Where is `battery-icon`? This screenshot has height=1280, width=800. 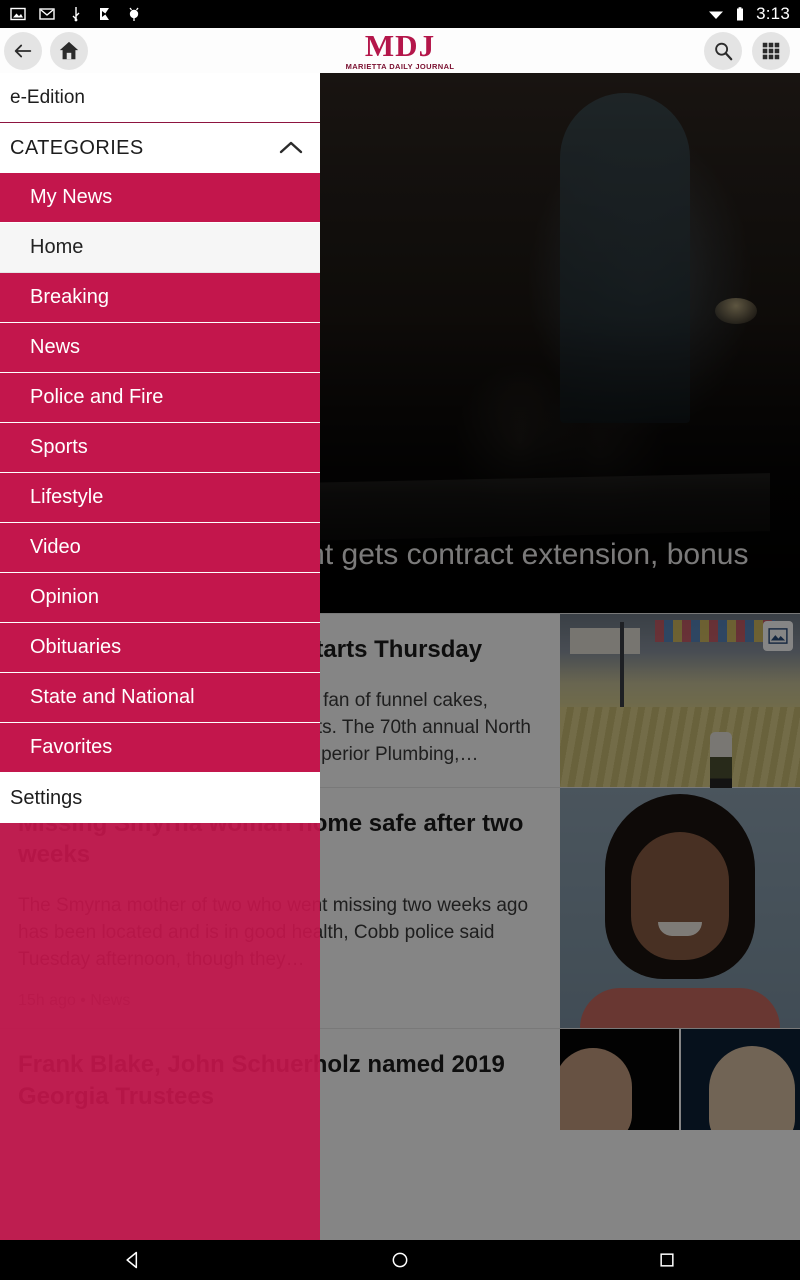 battery-icon is located at coordinates (740, 14).